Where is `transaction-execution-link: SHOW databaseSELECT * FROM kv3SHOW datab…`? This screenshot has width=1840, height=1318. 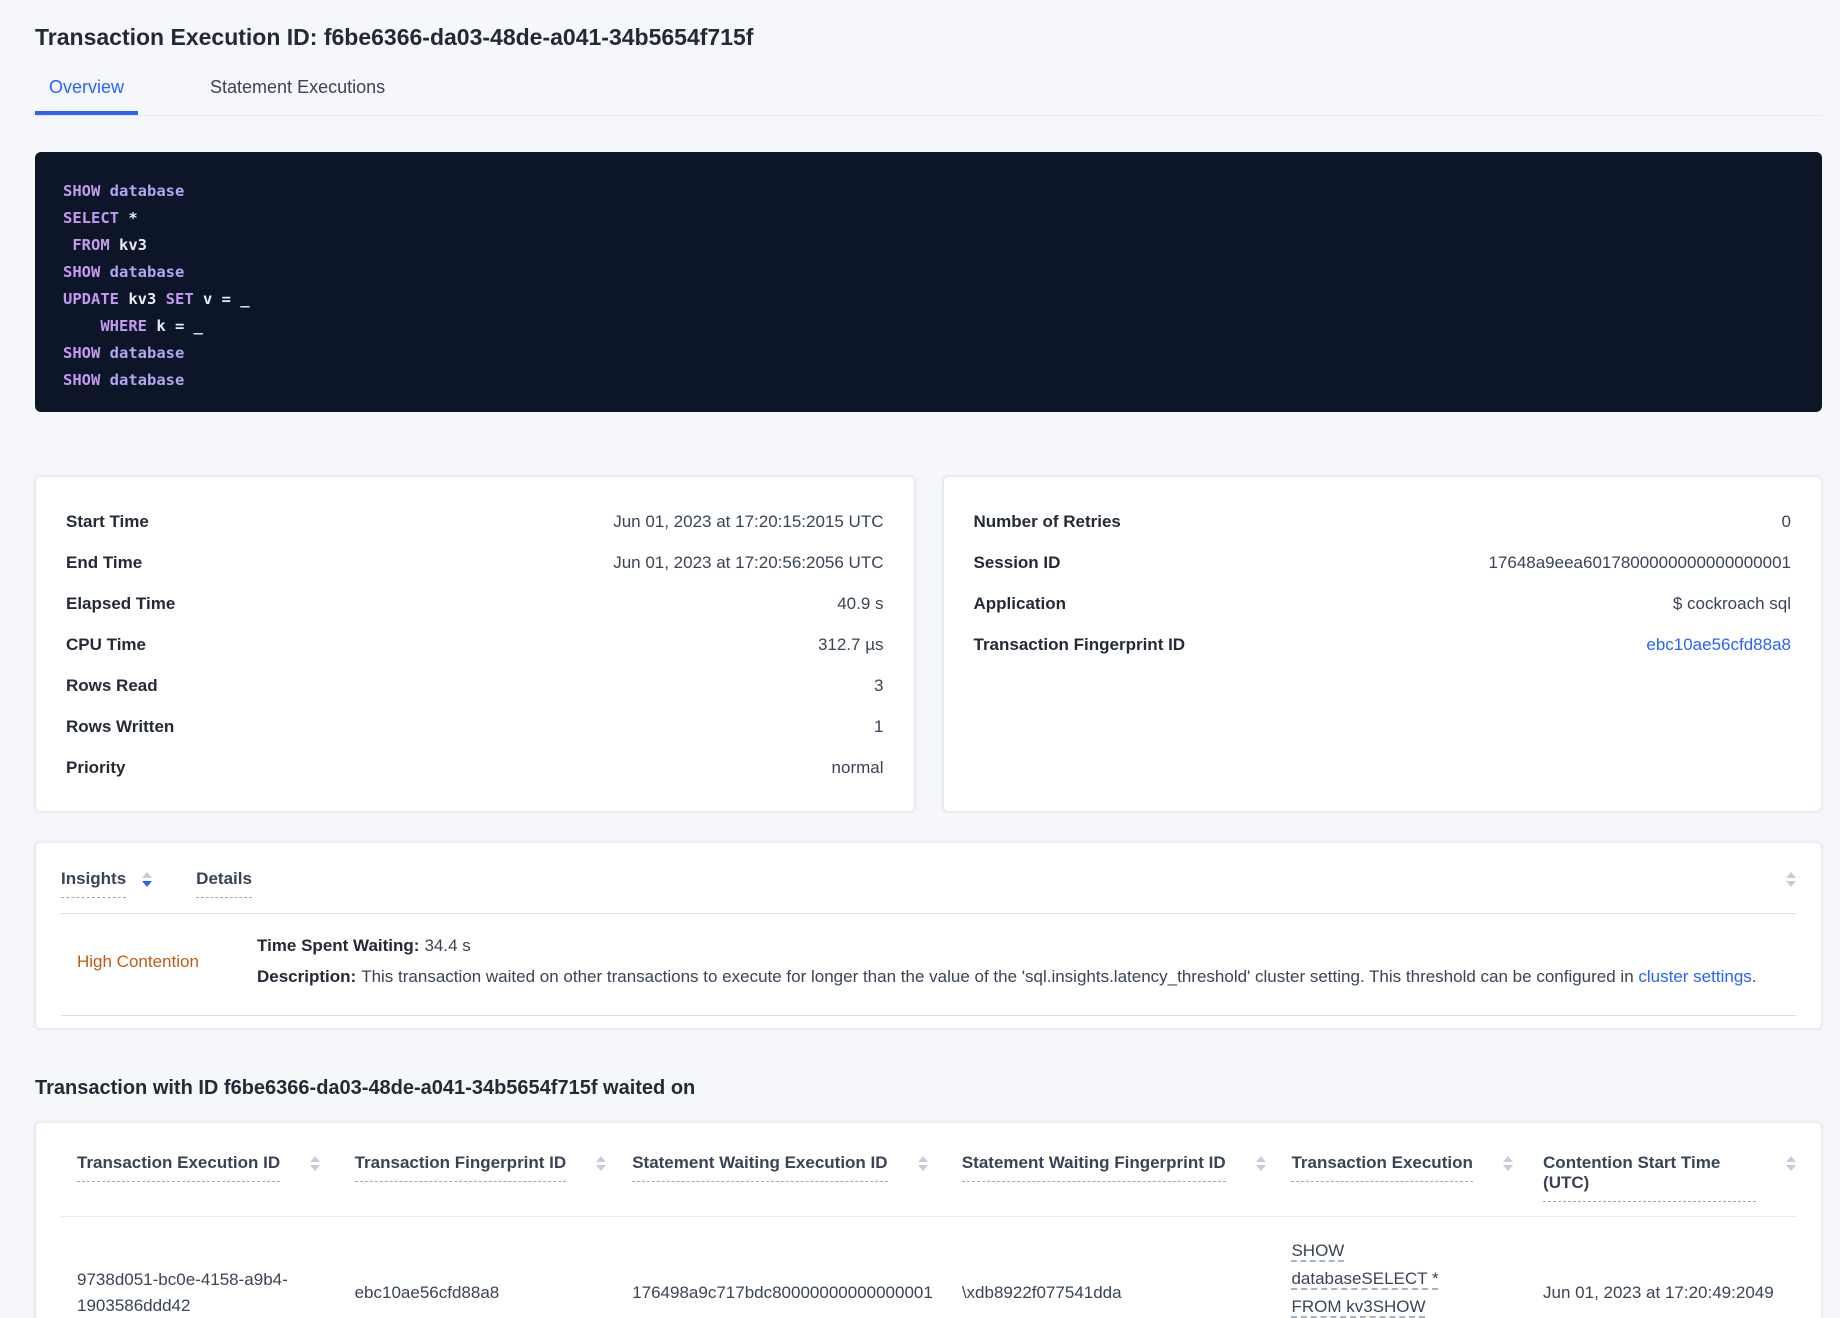 transaction-execution-link: SHOW databaseSELECT * FROM kv3SHOW datab… is located at coordinates (1383, 1277).